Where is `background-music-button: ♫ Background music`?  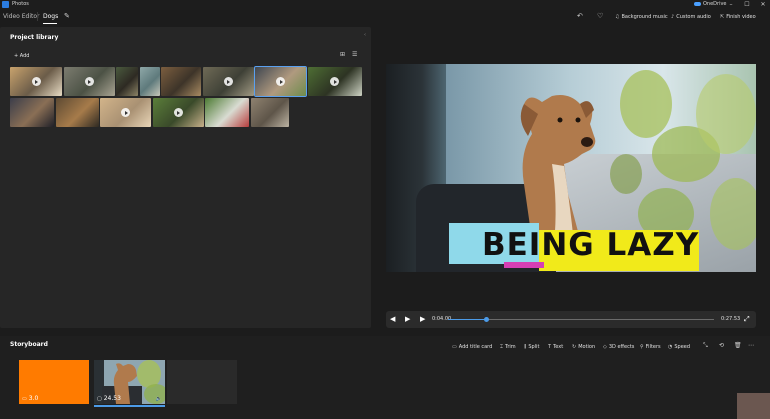
background-music-button: ♫ Background music is located at coordinates (641, 17).